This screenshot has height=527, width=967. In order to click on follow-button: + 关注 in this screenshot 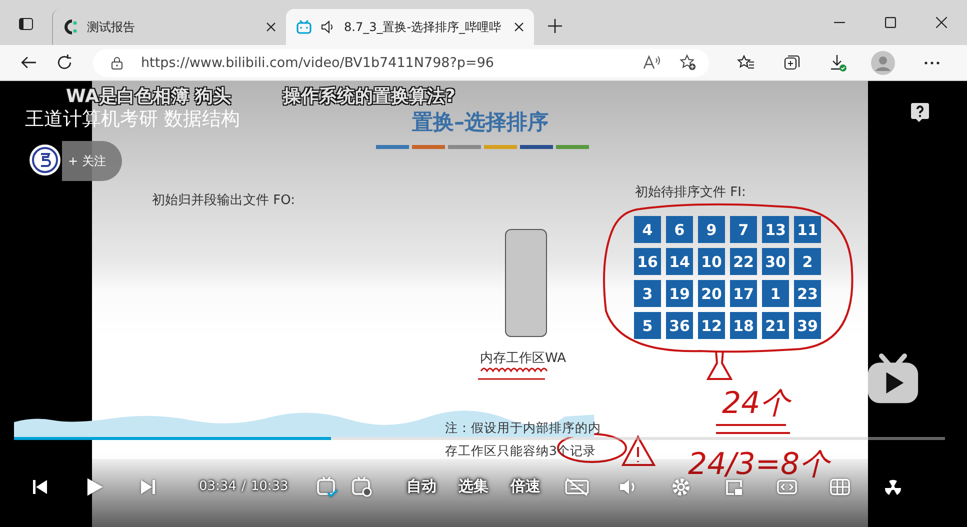, I will do `click(92, 161)`.